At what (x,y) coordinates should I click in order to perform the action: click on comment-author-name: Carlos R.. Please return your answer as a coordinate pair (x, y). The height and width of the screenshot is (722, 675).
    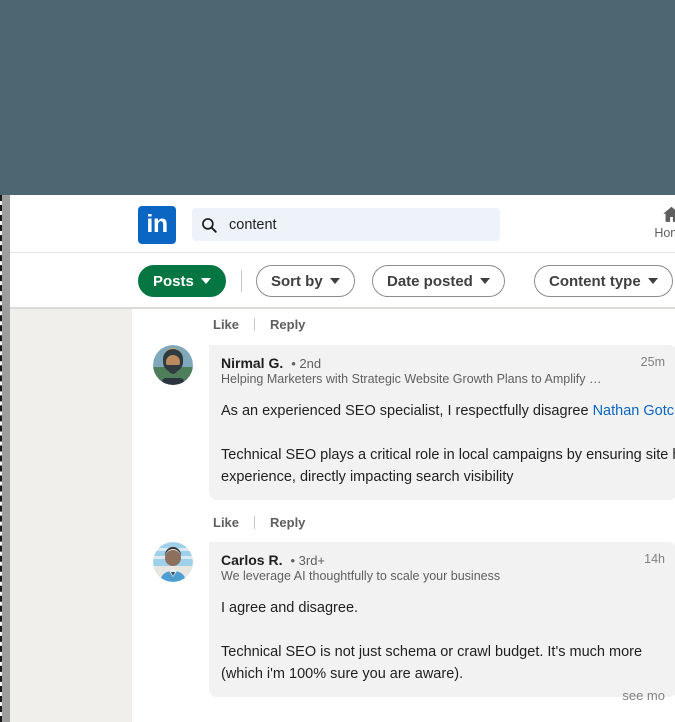
    Looking at the image, I should click on (251, 560).